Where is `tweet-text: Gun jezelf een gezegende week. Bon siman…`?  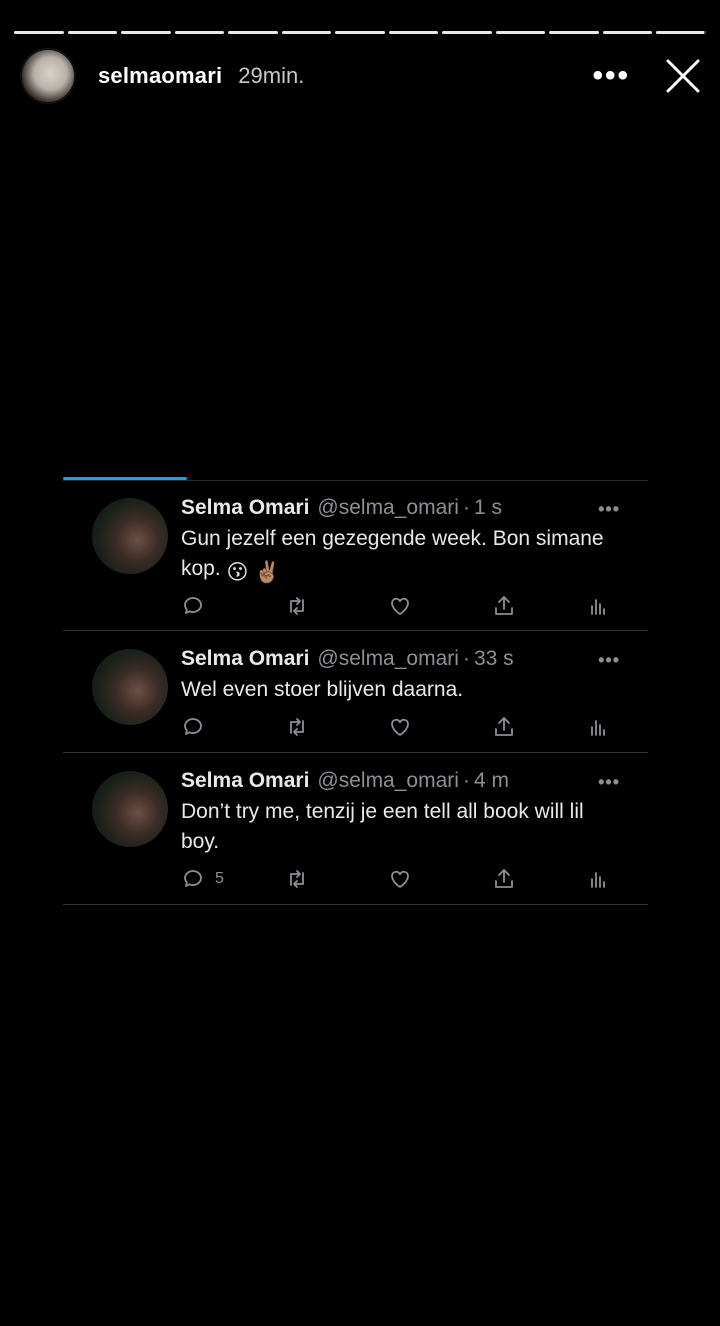 tweet-text: Gun jezelf een gezegende week. Bon siman… is located at coordinates (401, 556).